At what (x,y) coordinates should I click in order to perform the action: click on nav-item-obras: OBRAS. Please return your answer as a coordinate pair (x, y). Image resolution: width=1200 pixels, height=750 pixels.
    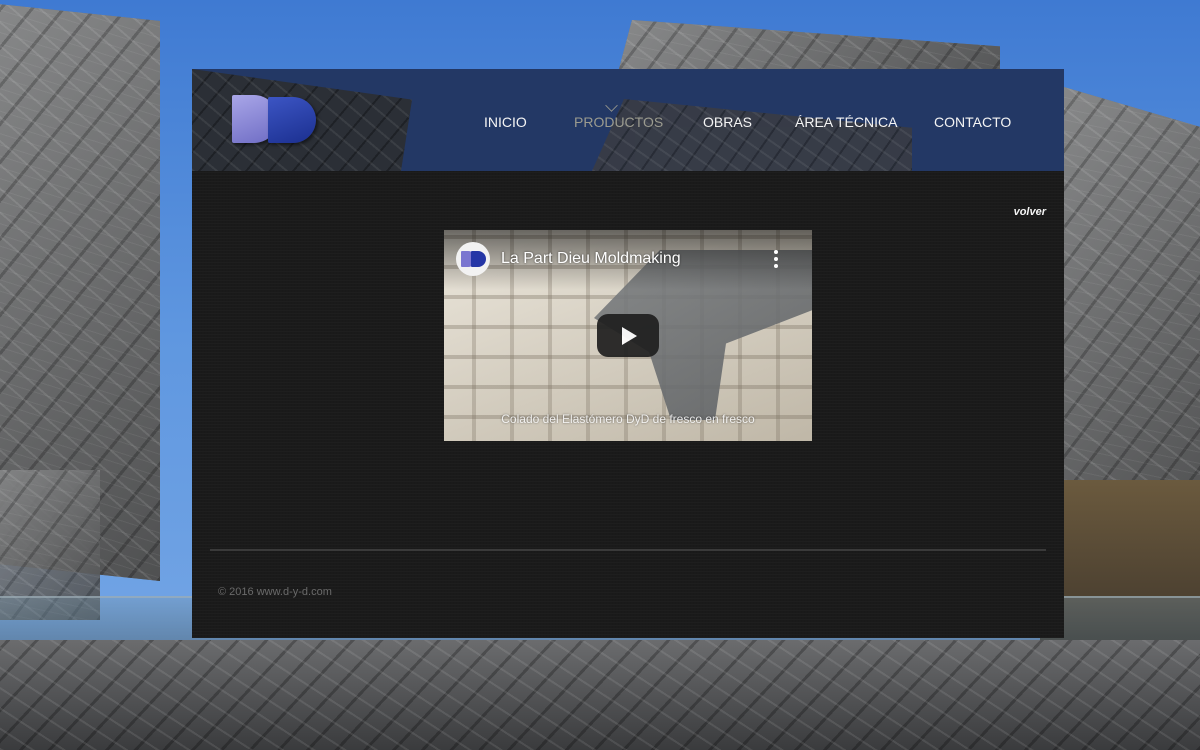
    Looking at the image, I should click on (727, 122).